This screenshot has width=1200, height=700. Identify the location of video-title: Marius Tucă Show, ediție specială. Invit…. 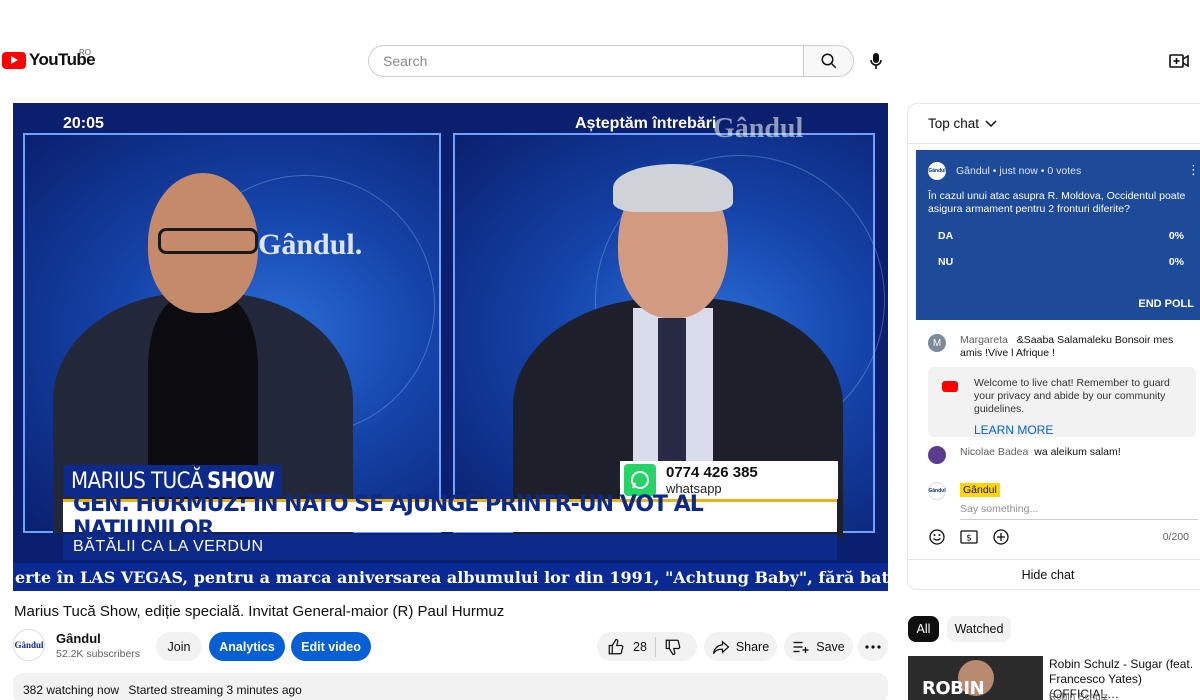
(259, 611).